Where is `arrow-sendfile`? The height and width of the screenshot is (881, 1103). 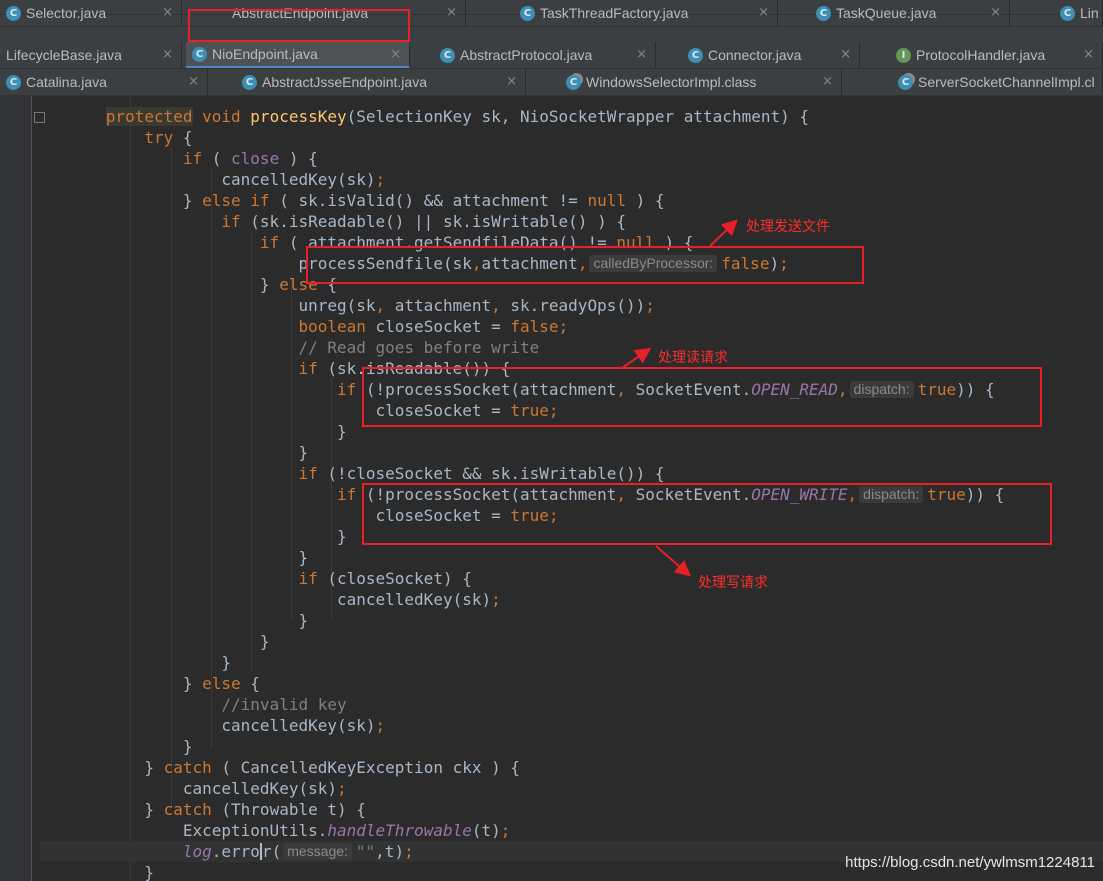 arrow-sendfile is located at coordinates (723, 233).